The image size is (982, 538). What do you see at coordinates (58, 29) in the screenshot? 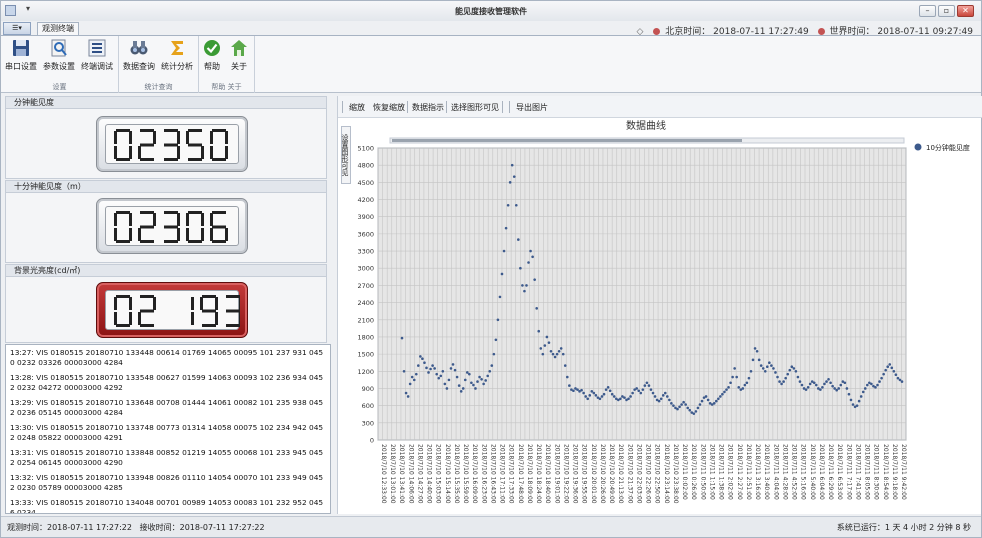
I see `tab-observation-terminal: 观测终端` at bounding box center [58, 29].